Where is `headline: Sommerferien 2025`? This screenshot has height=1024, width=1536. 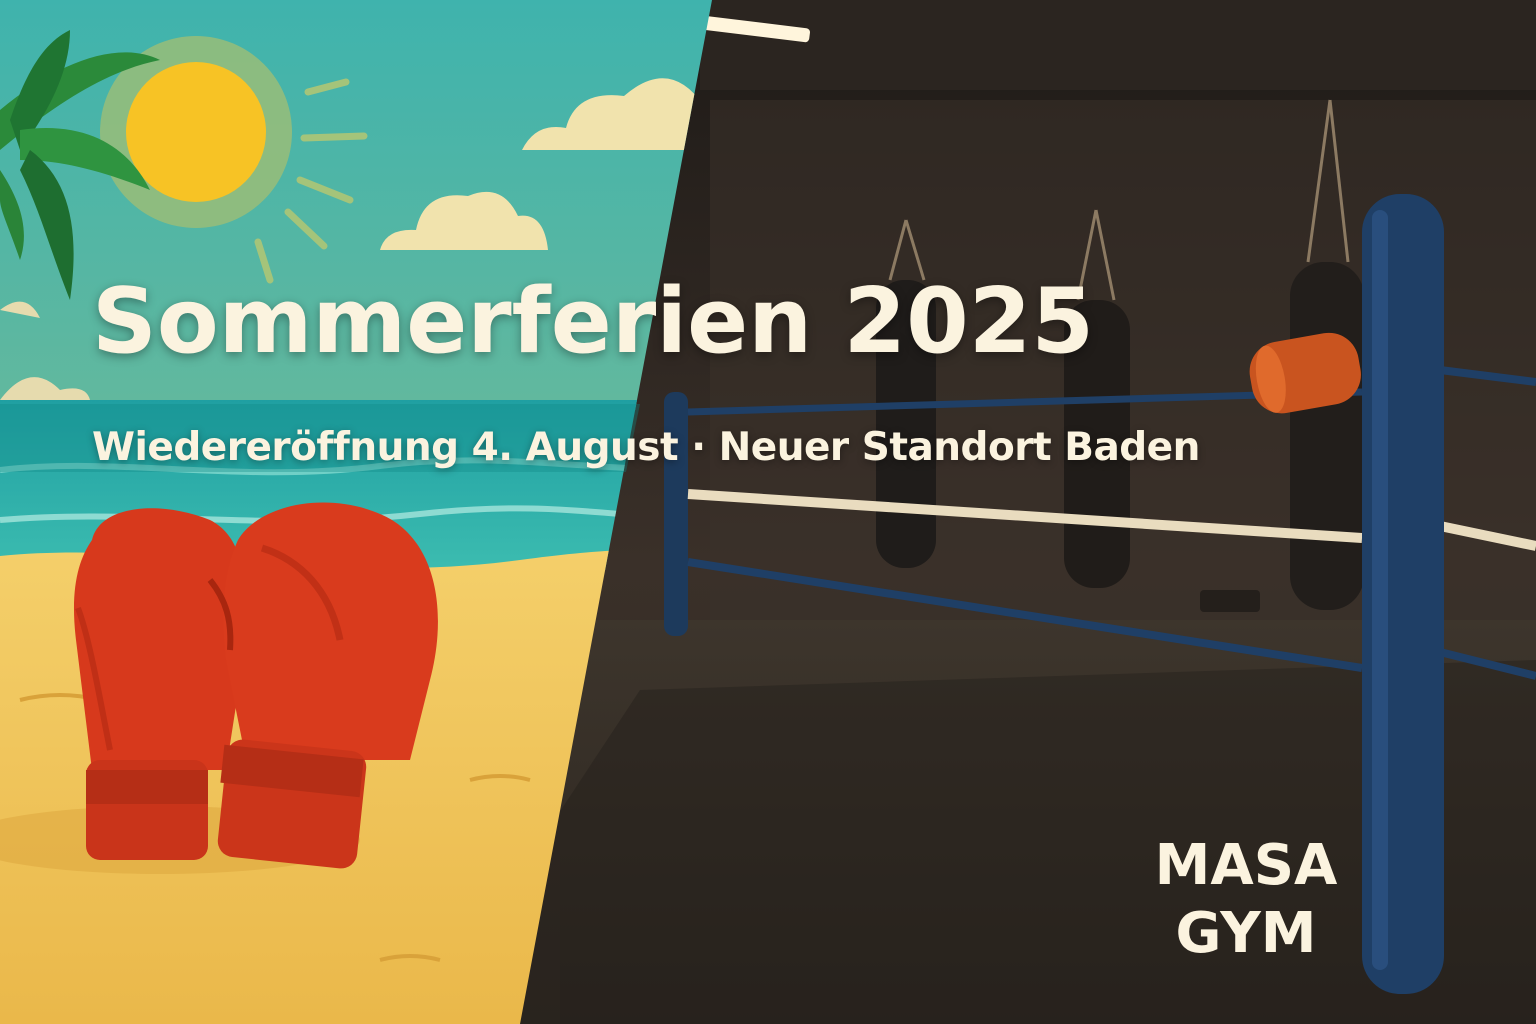 headline: Sommerferien 2025 is located at coordinates (593, 321).